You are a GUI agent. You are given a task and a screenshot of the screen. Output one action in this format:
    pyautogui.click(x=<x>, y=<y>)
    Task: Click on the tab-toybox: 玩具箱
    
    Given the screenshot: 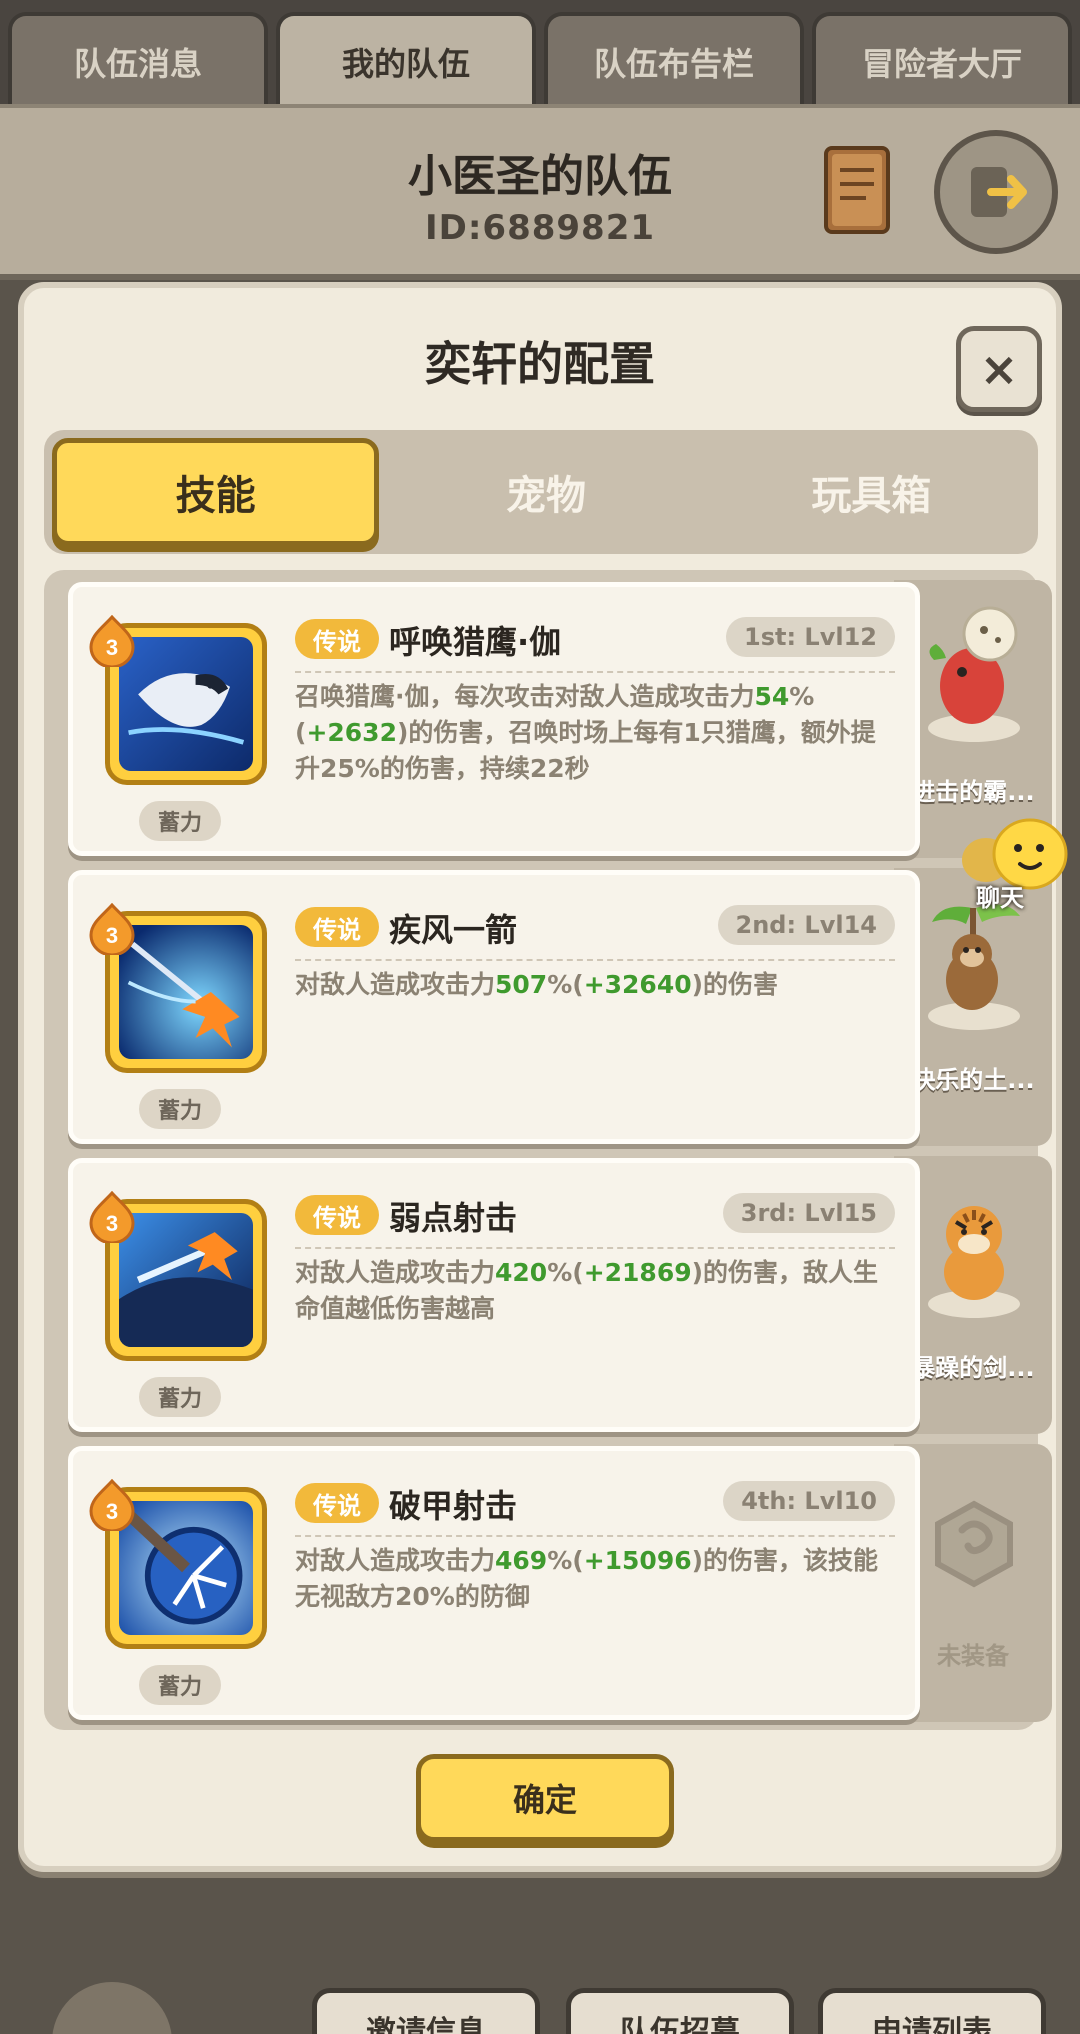 What is the action you would take?
    pyautogui.click(x=871, y=492)
    